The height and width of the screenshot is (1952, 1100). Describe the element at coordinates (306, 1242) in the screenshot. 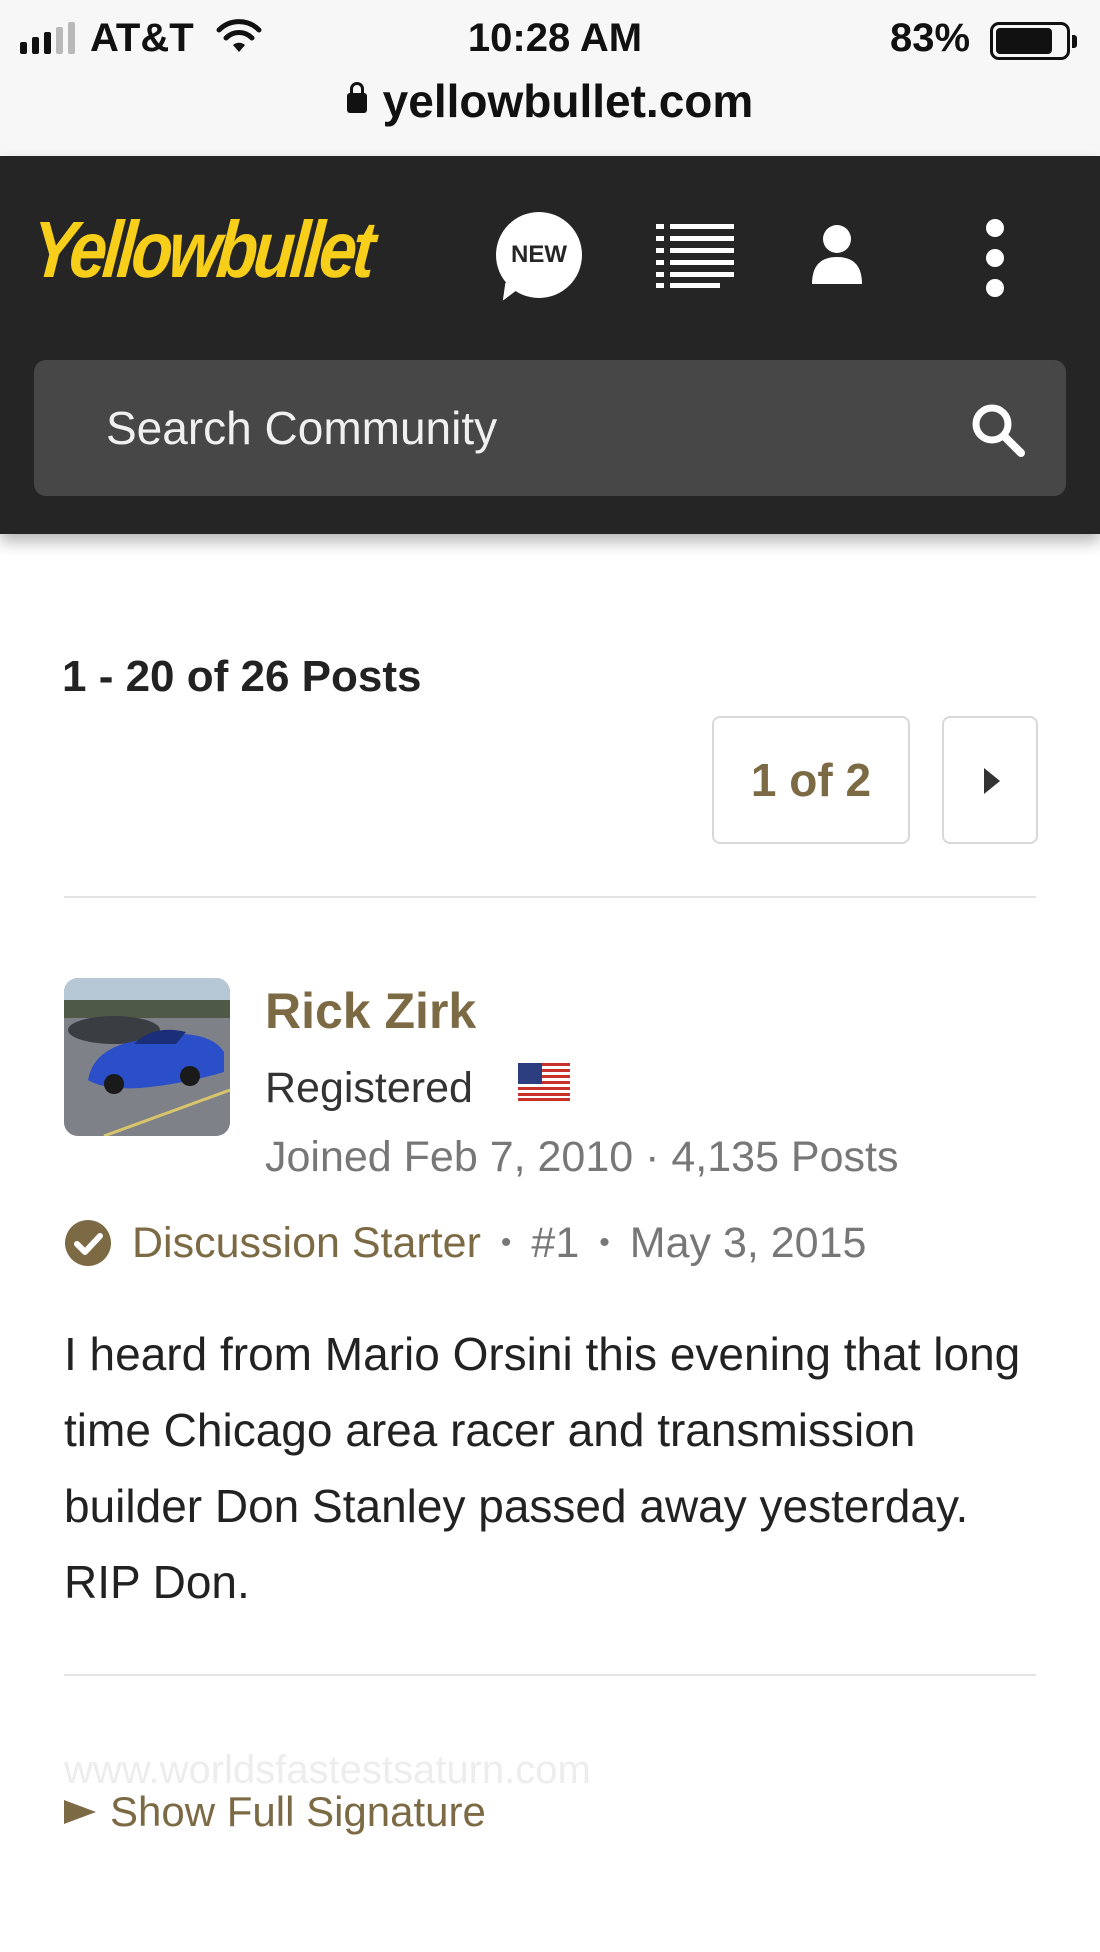

I see `discussion-starter-label: Discussion Starter` at that location.